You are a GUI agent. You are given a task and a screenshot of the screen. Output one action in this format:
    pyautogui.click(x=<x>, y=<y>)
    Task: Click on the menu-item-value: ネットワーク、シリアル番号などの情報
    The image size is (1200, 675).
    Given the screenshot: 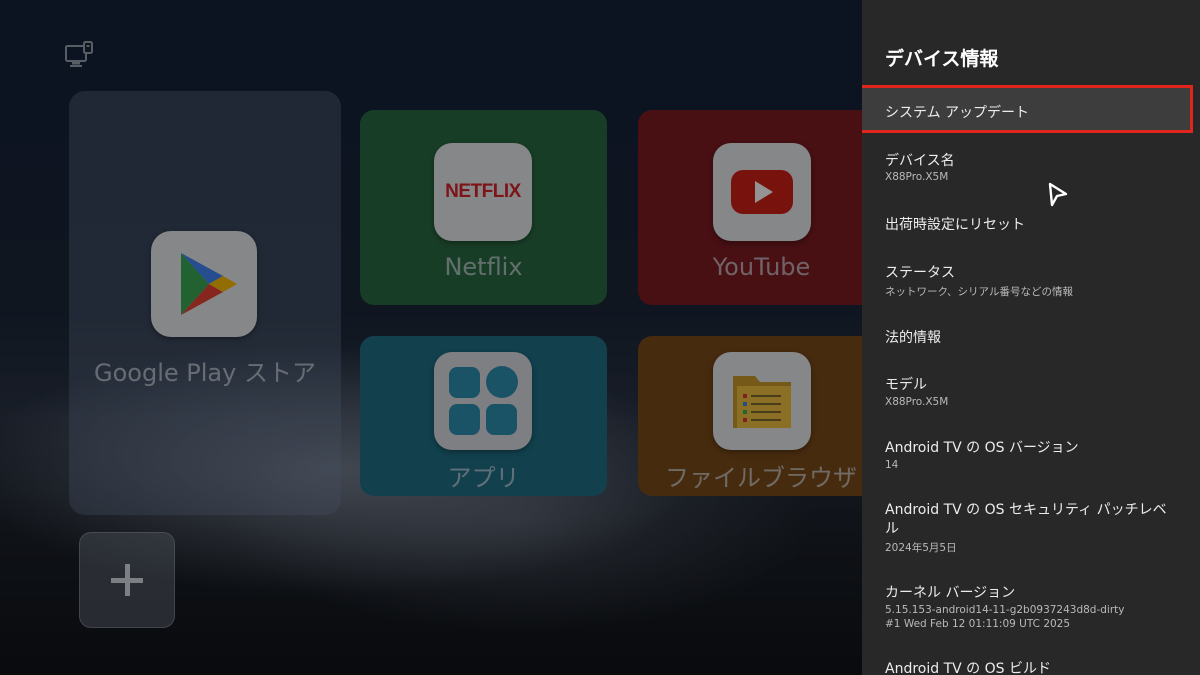 What is the action you would take?
    pyautogui.click(x=979, y=292)
    